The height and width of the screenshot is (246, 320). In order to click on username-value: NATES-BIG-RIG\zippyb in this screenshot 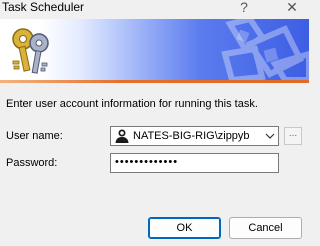, I will do `click(191, 136)`.